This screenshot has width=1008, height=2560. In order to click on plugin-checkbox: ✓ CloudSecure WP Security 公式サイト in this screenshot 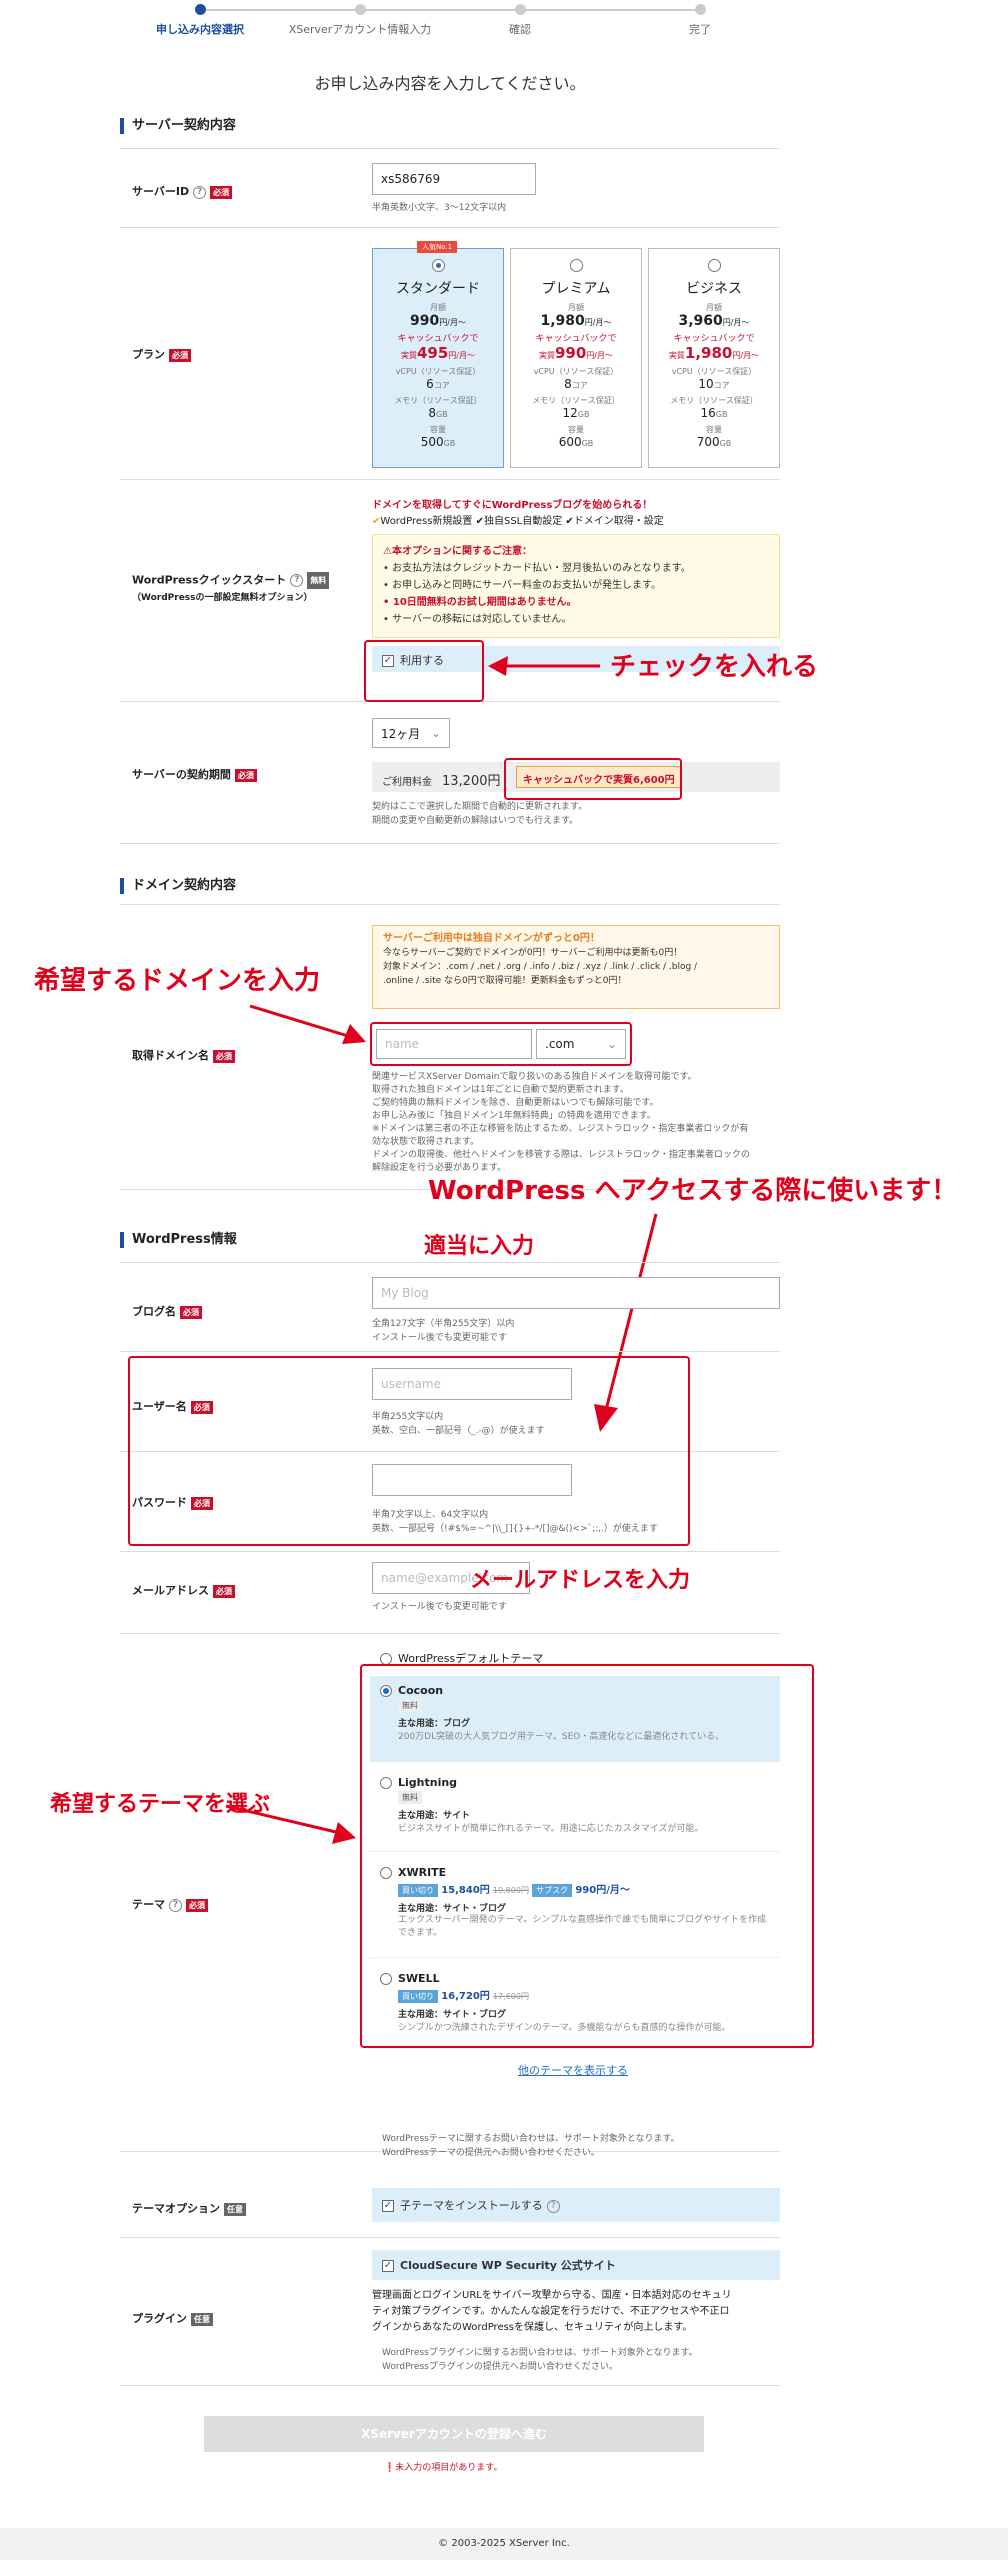, I will do `click(576, 2265)`.